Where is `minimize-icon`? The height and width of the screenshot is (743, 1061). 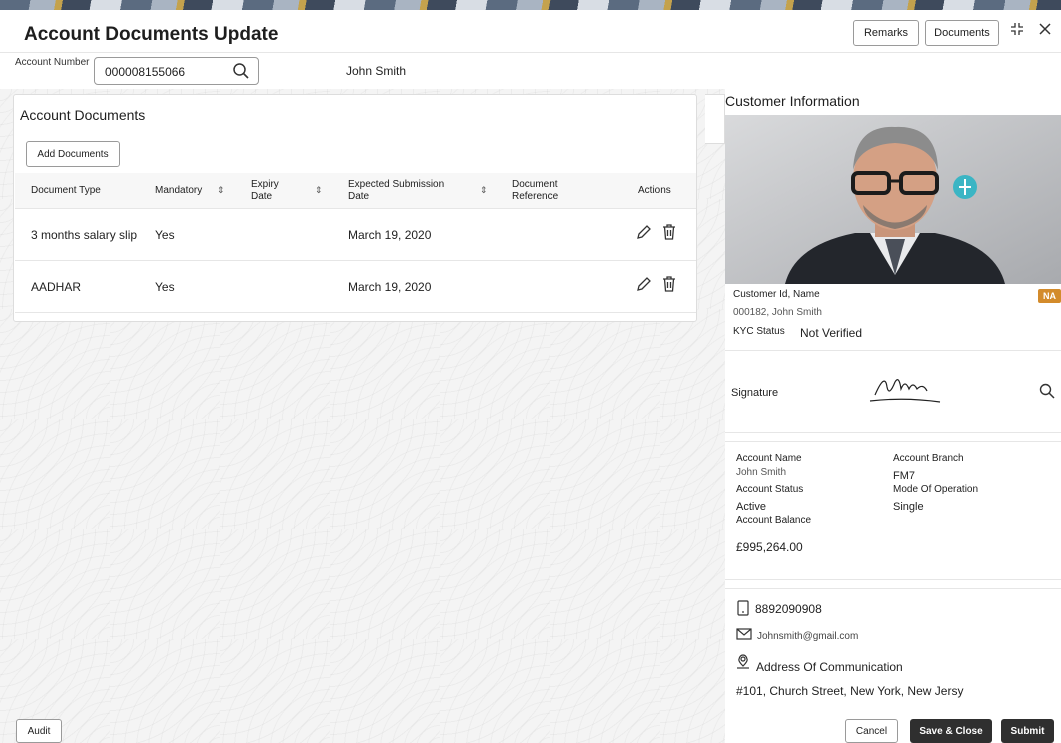
minimize-icon is located at coordinates (1017, 31).